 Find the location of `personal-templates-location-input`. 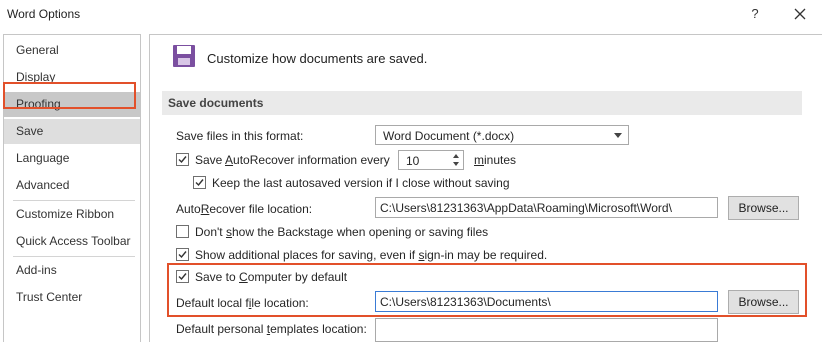

personal-templates-location-input is located at coordinates (546, 330).